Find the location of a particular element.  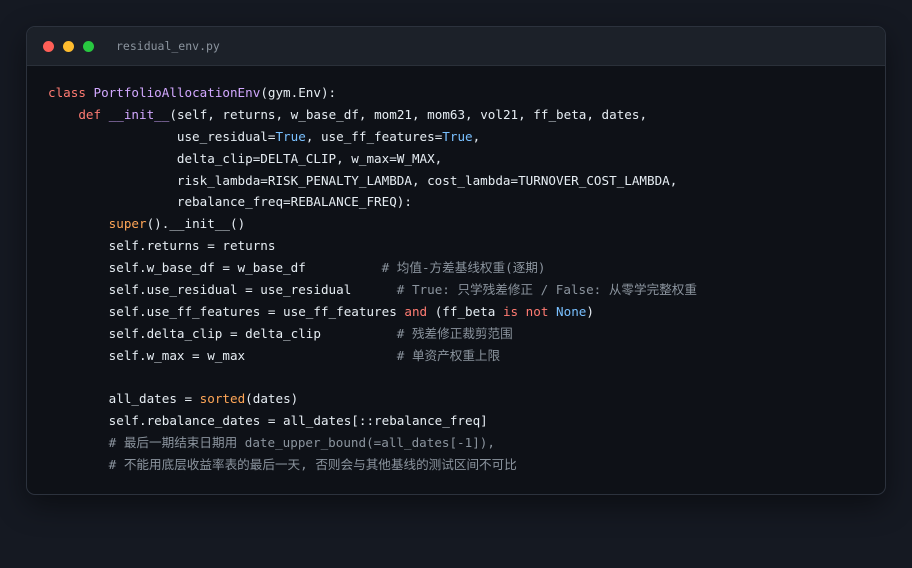

code-token: (dates) is located at coordinates (272, 399).